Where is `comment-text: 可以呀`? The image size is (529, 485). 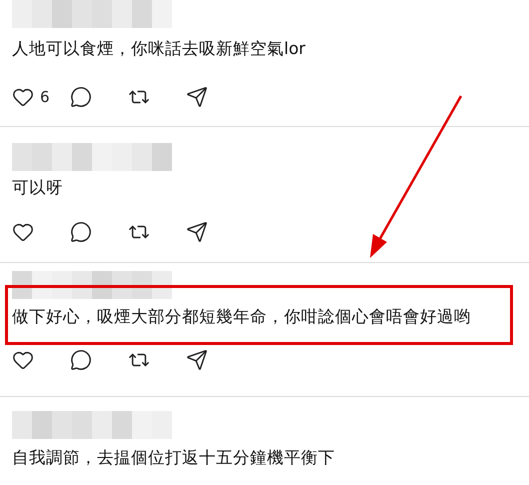 comment-text: 可以呀 is located at coordinates (38, 188).